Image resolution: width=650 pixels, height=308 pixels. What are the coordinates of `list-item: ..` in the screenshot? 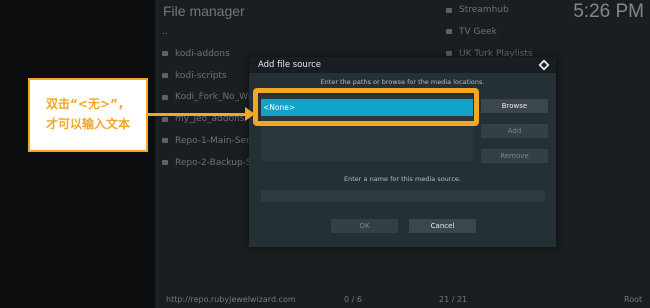 It's located at (287, 32).